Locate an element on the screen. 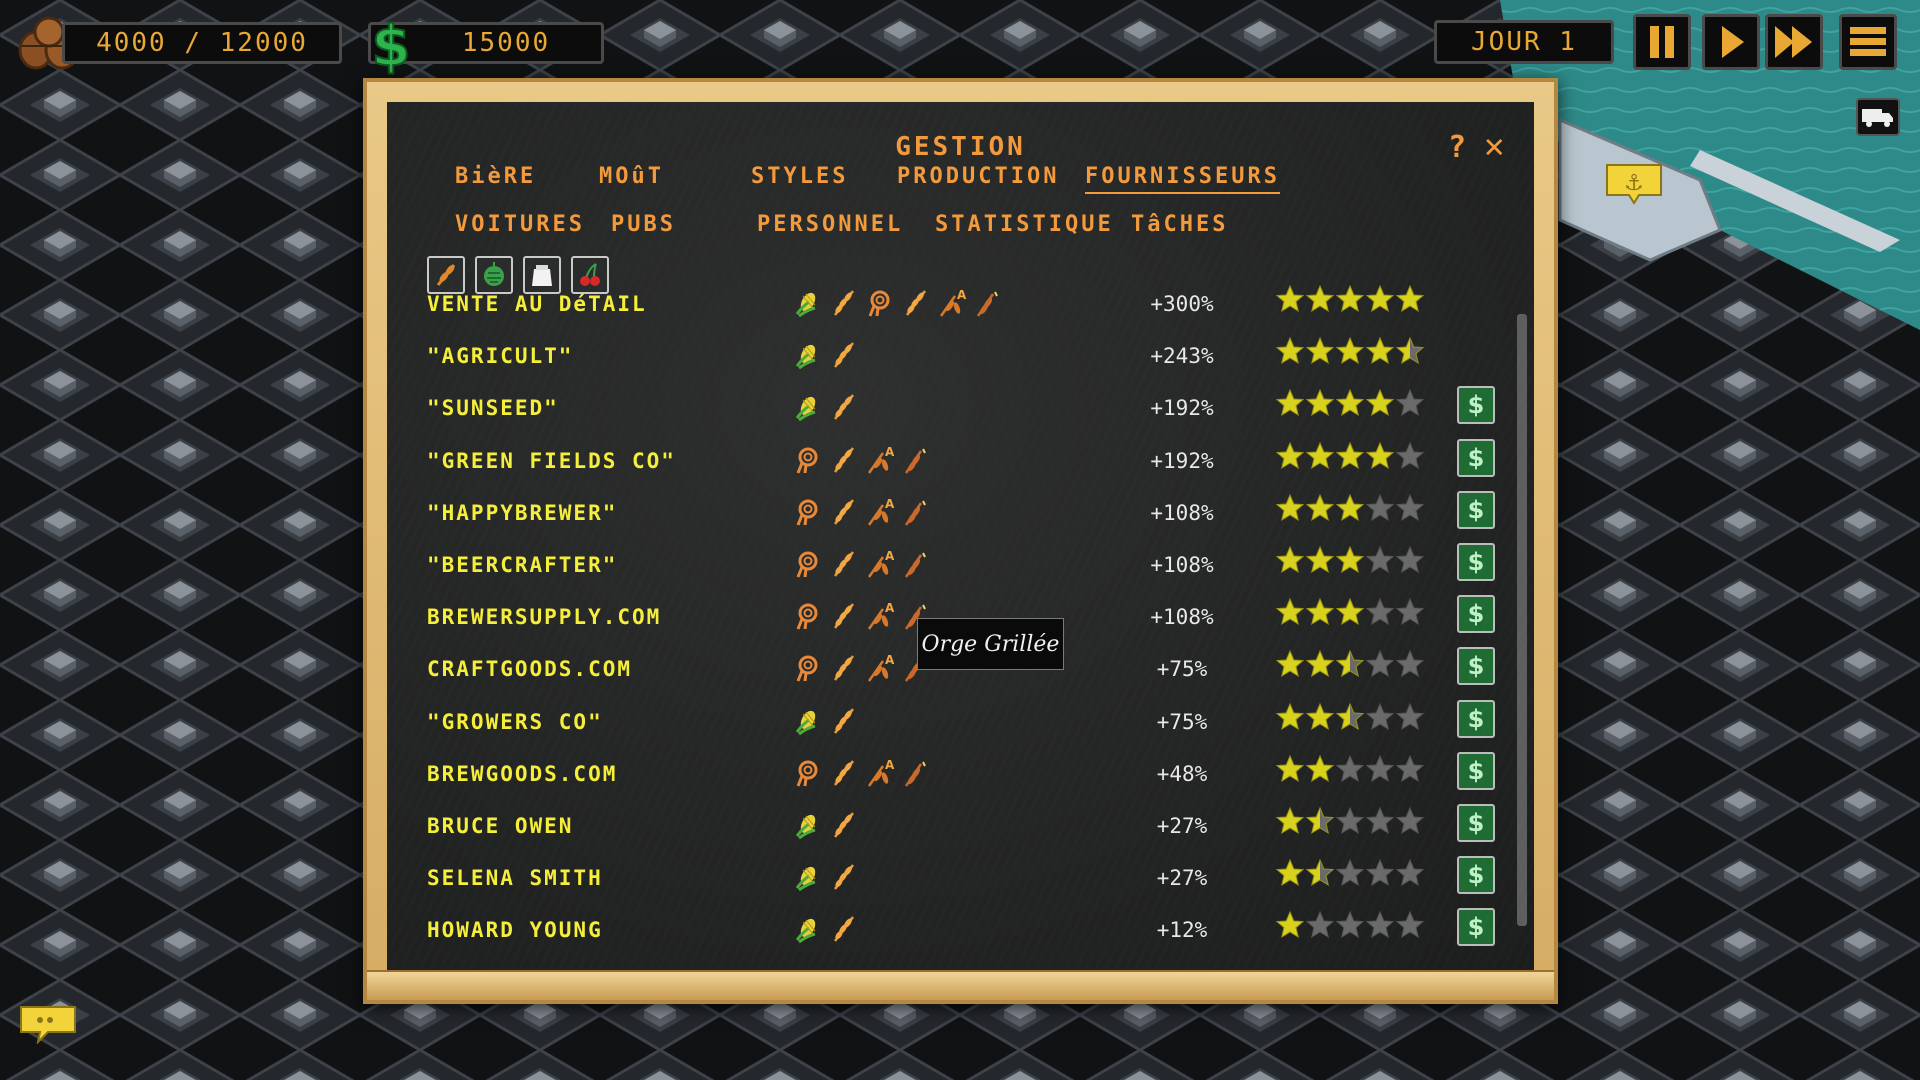  tab-taches: TâCHES is located at coordinates (1179, 224).